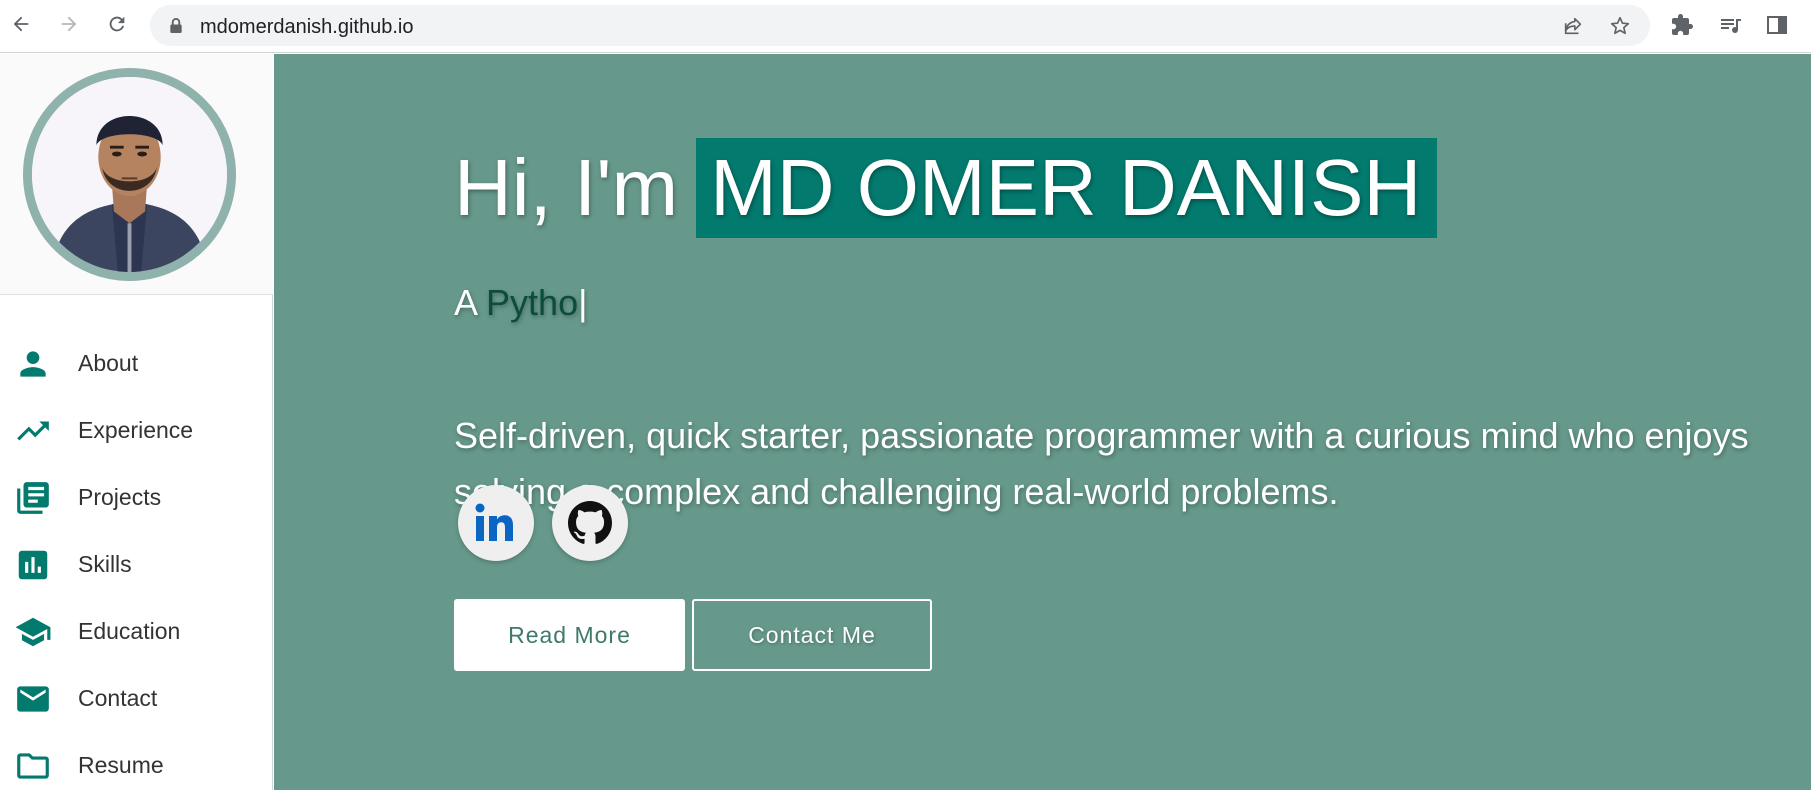 This screenshot has width=1811, height=799. I want to click on sidebar-item-about: About, so click(136, 363).